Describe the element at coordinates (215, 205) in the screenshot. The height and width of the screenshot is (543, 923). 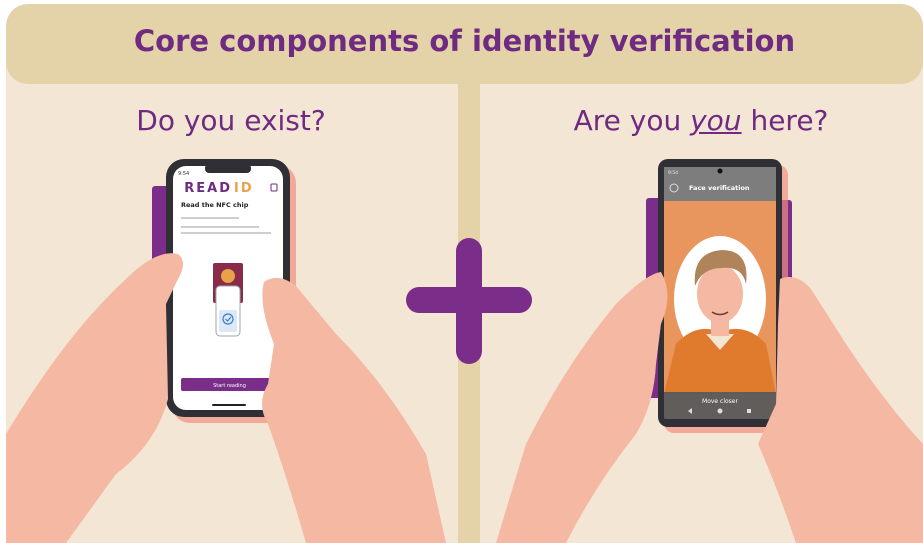
I see `nfc-heading: Read the NFC chip` at that location.